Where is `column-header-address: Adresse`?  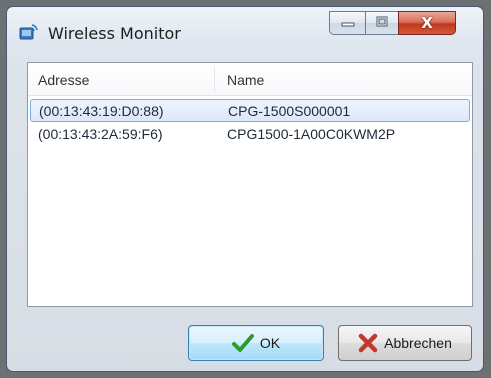
column-header-address: Adresse is located at coordinates (63, 80).